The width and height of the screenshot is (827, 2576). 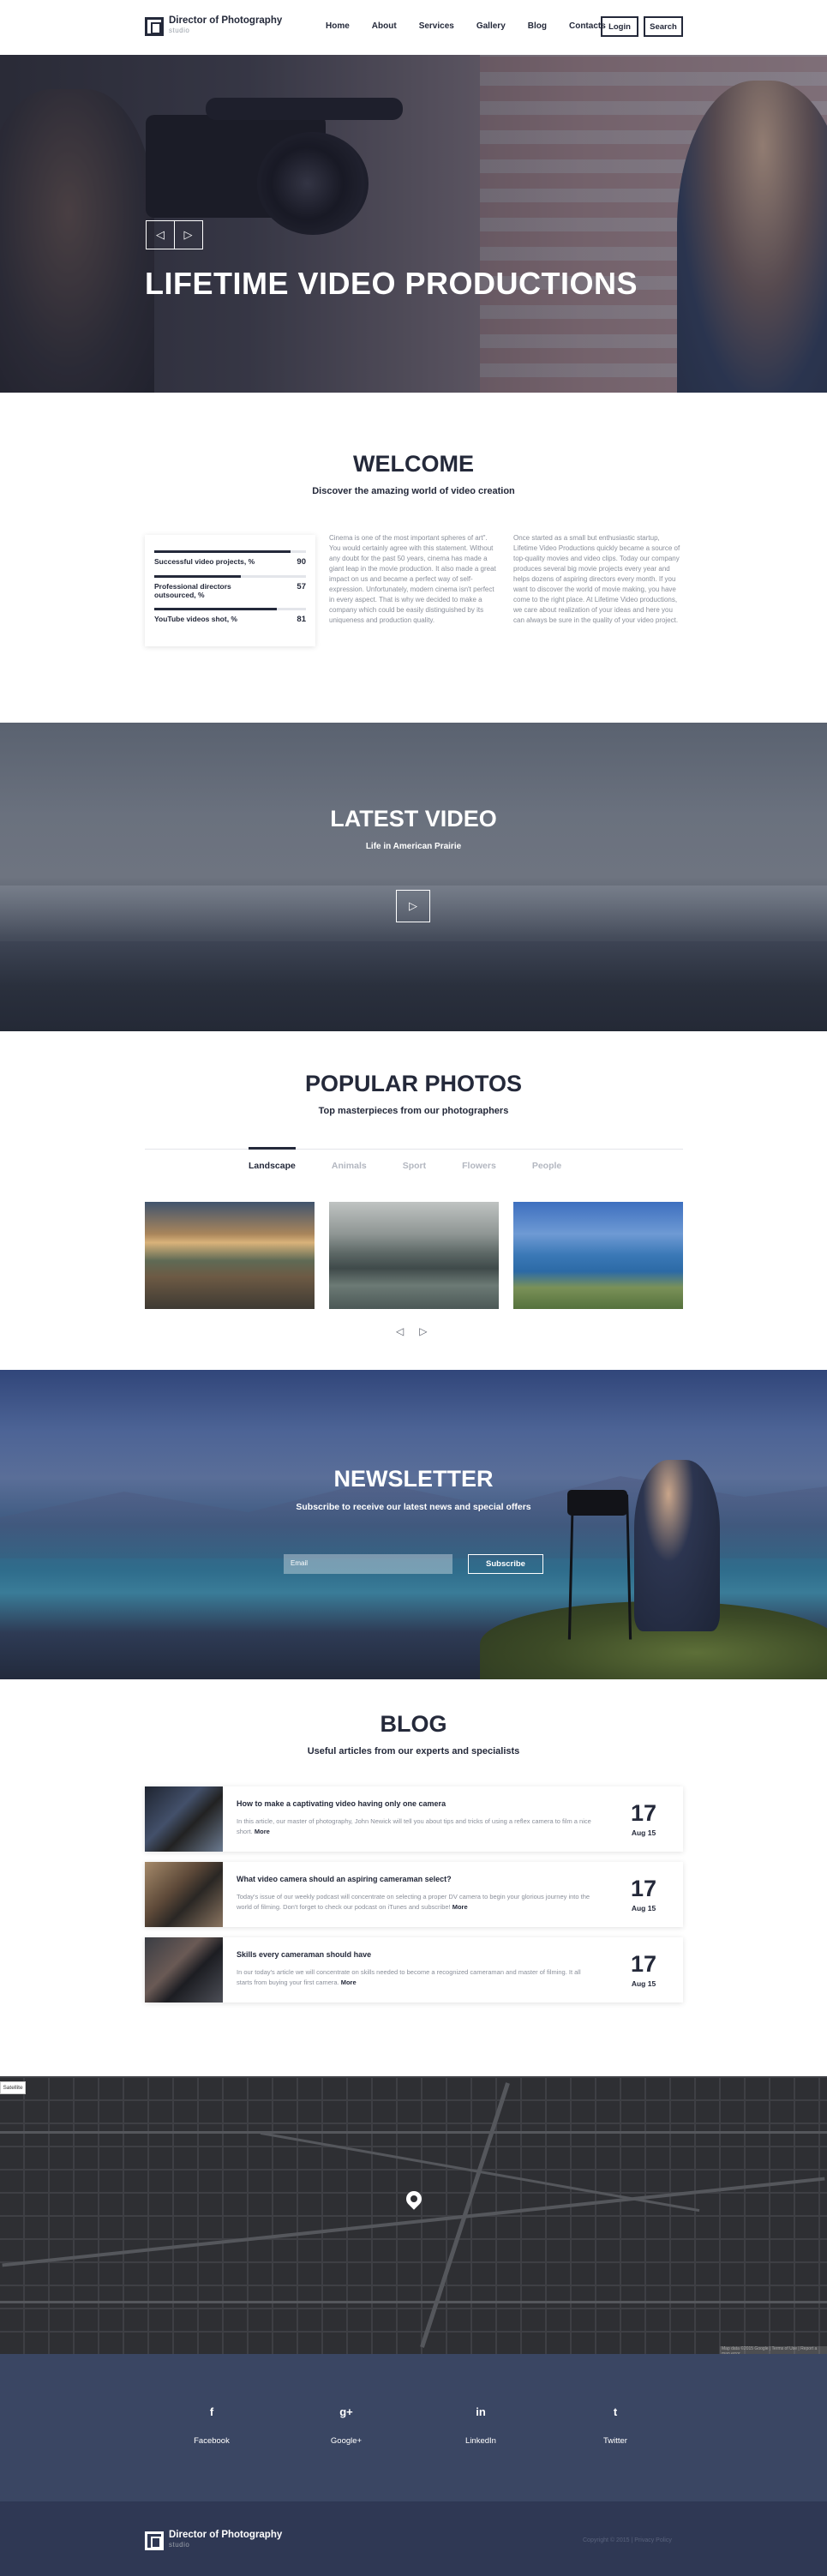 I want to click on tab-people: People, so click(x=546, y=1160).